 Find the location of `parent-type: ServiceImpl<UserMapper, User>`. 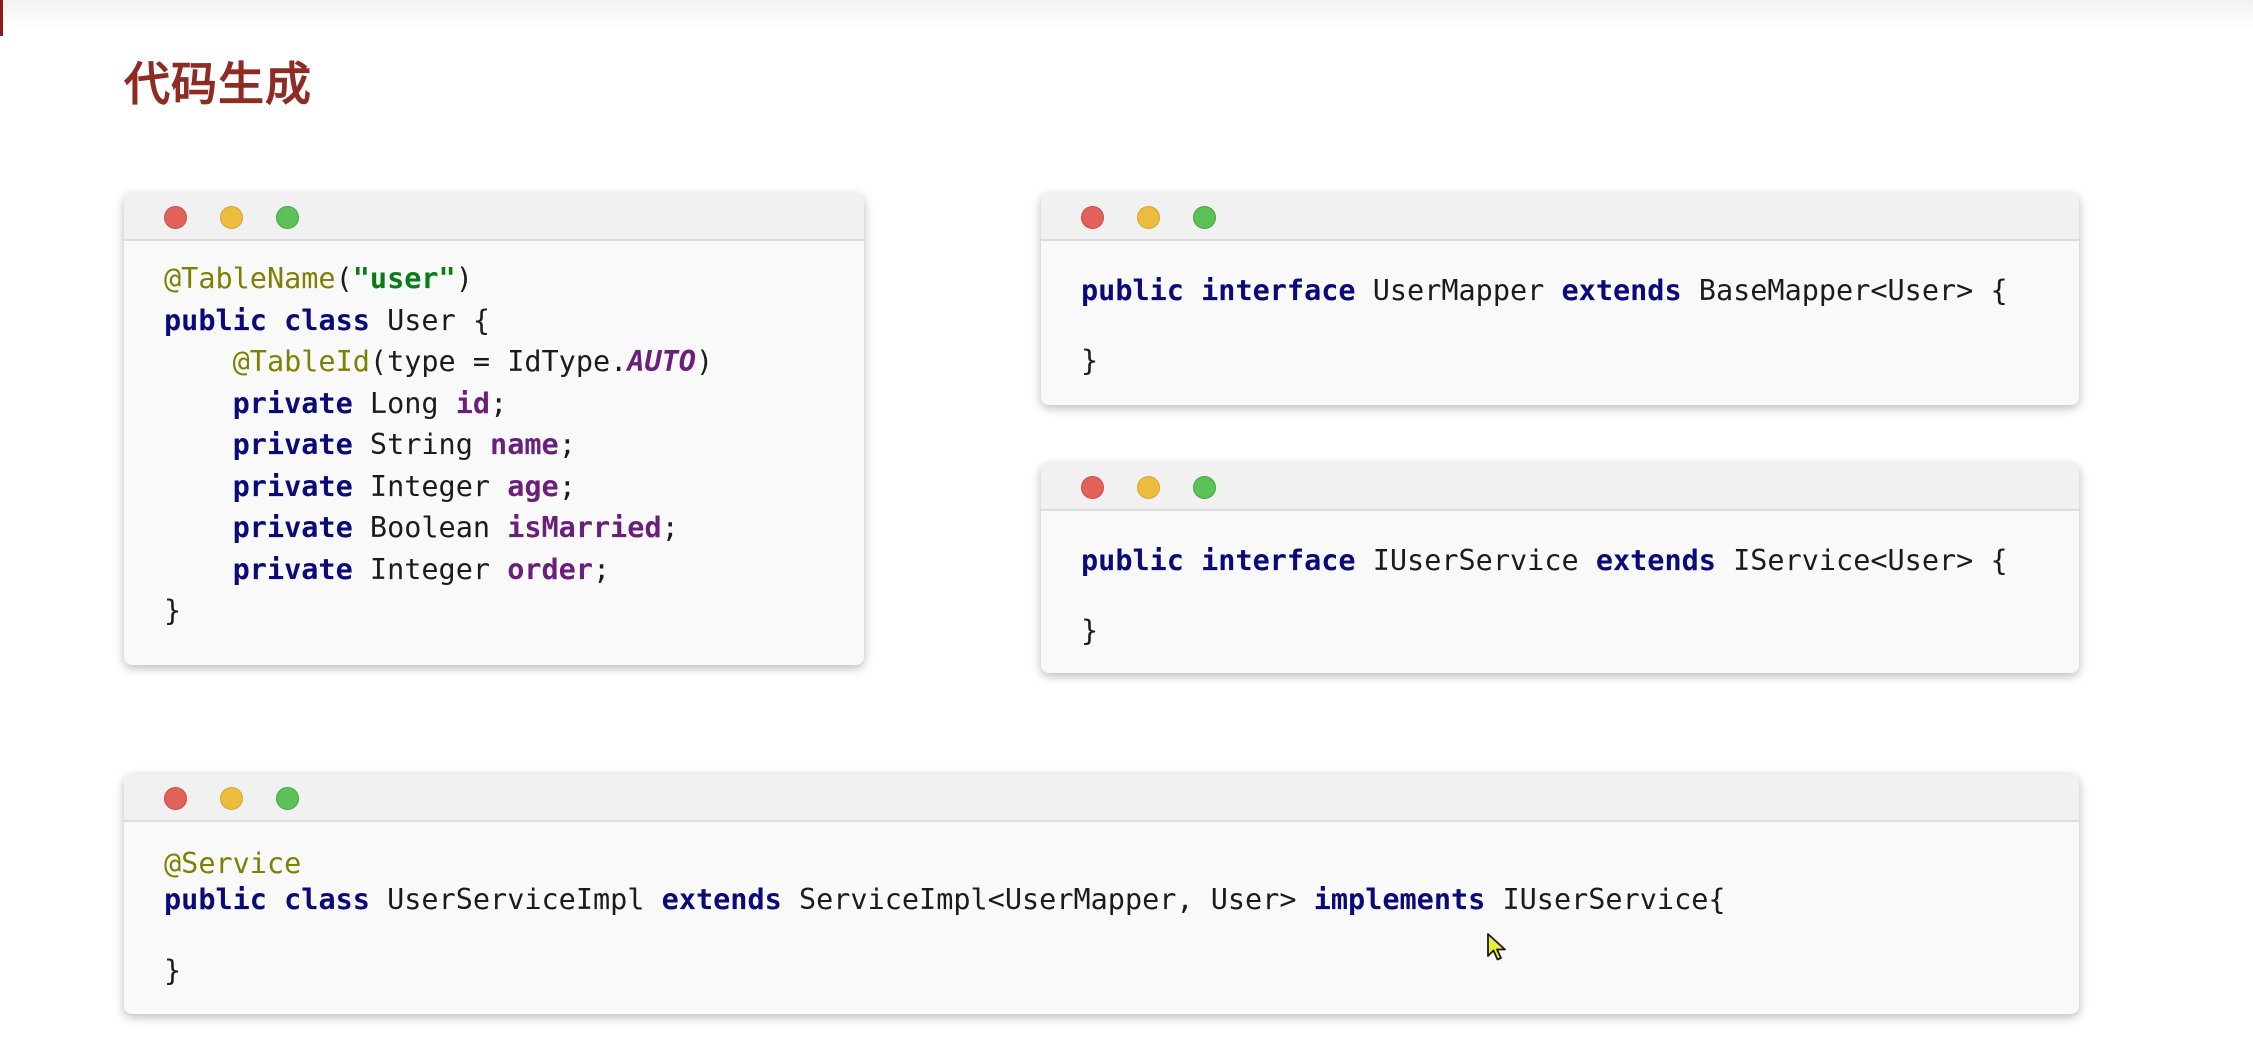

parent-type: ServiceImpl<UserMapper, User> is located at coordinates (1047, 899).